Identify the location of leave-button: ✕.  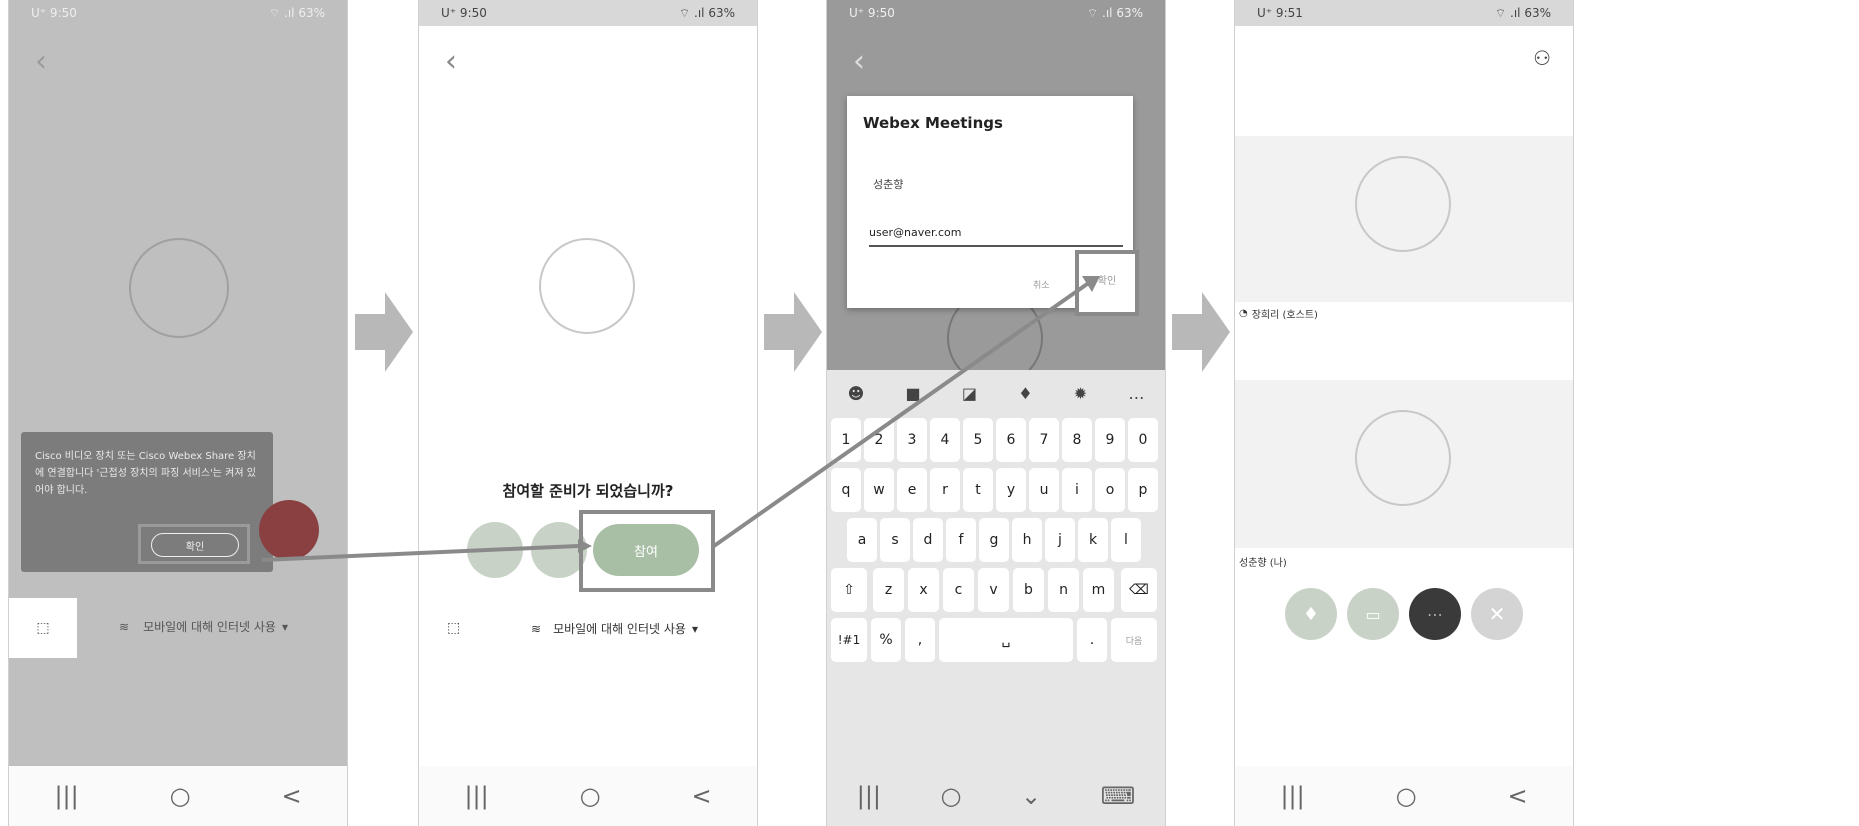
(1497, 614).